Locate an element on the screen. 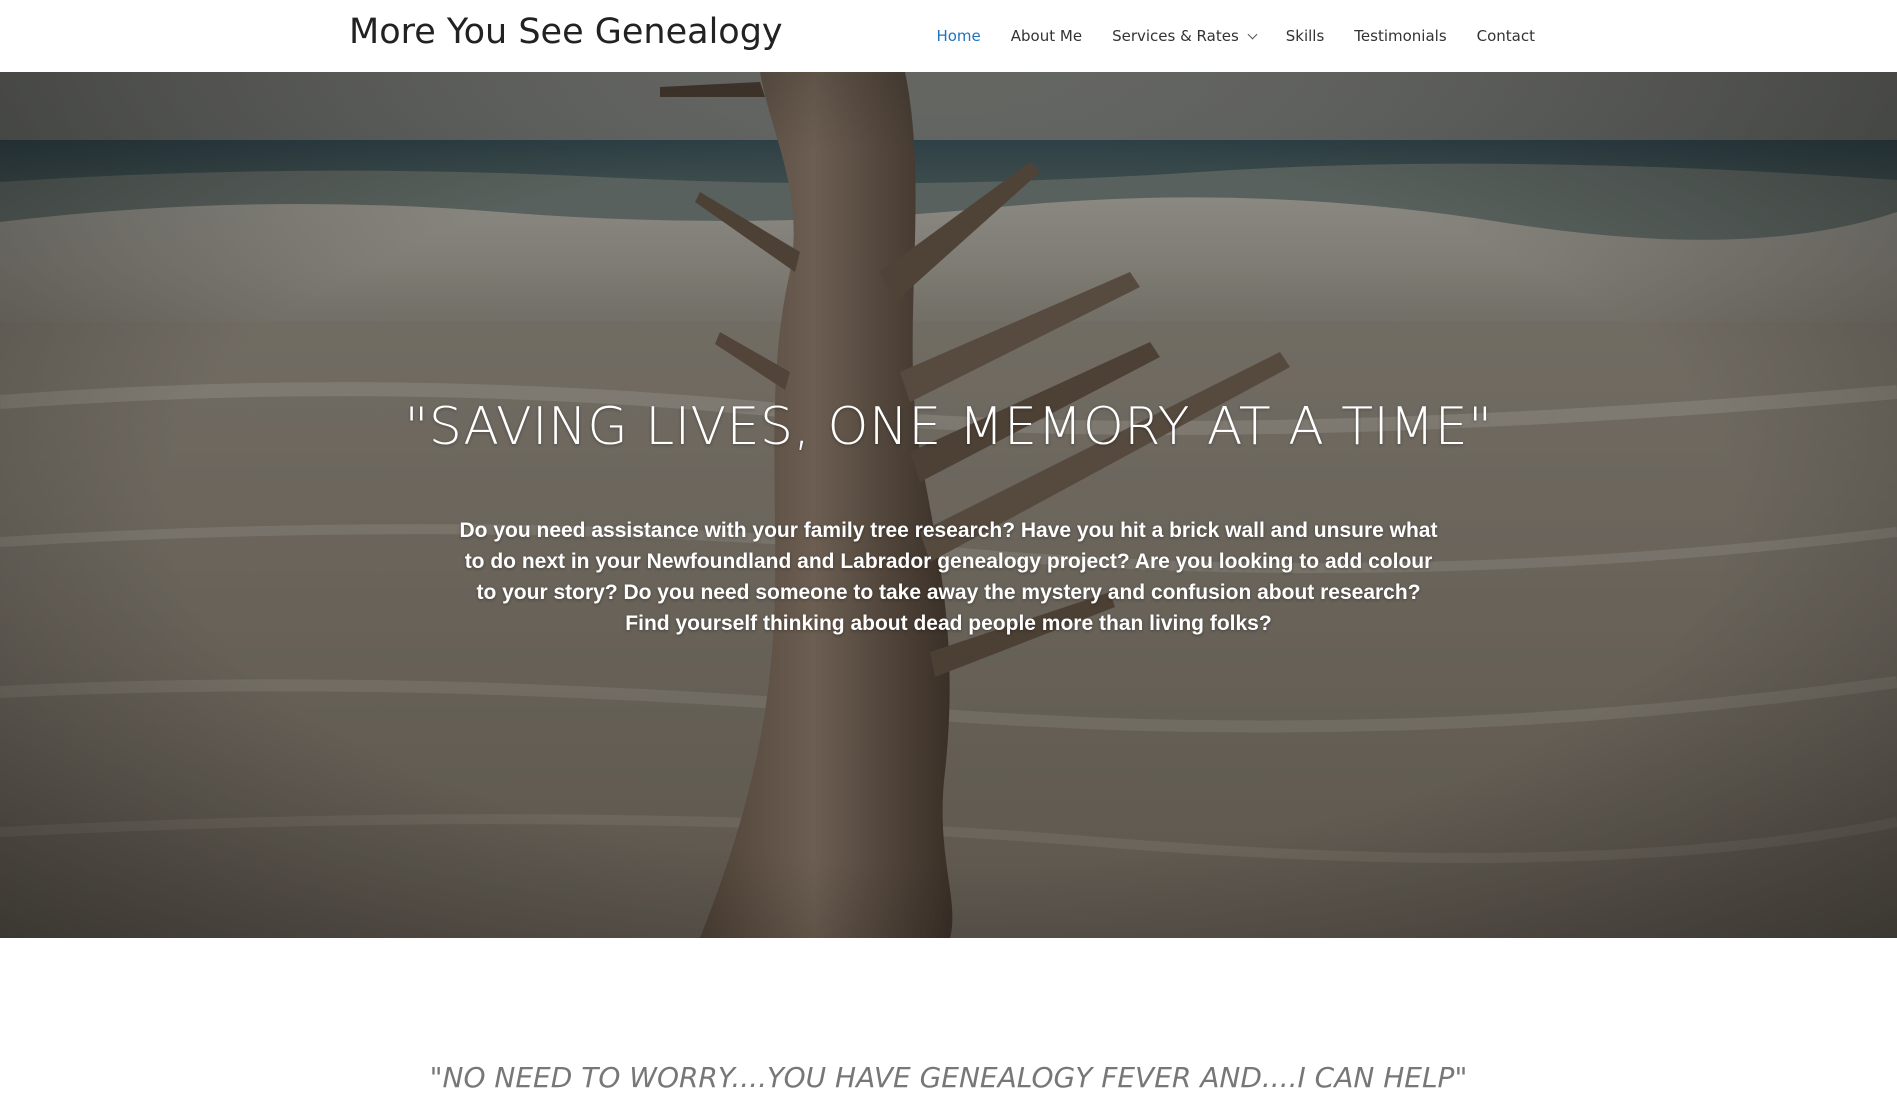 This screenshot has width=1897, height=1094. nav-item-label: Contact is located at coordinates (1505, 36).